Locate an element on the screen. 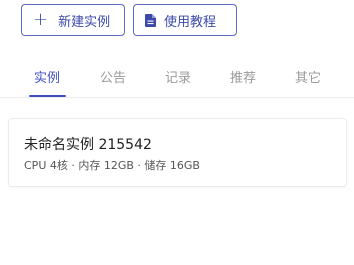 The image size is (354, 265). active-tab-indicator is located at coordinates (47, 96).